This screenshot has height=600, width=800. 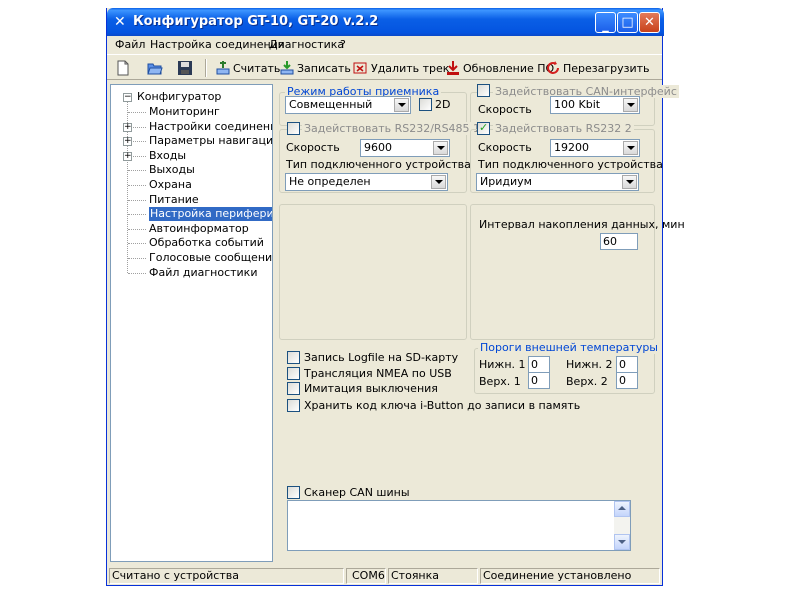 I want to click on rs232-device-select: Иридиум, so click(x=557, y=182).